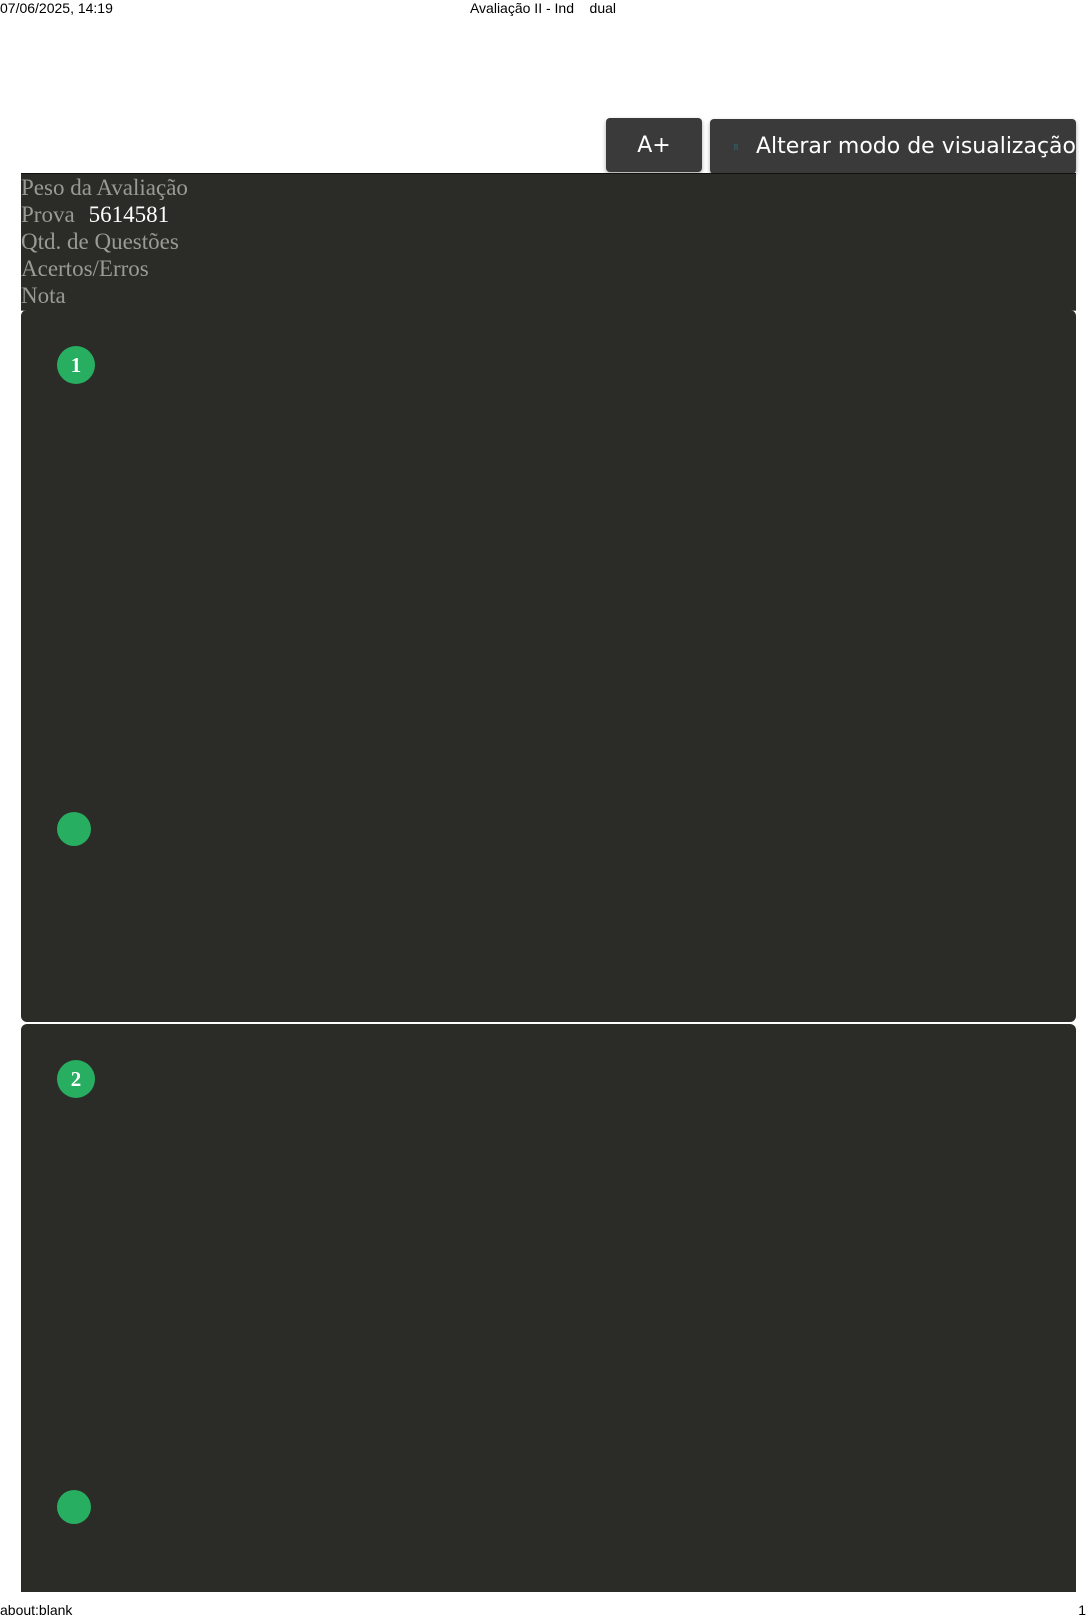 Image resolution: width=1086 pixels, height=1620 pixels. What do you see at coordinates (76, 365) in the screenshot?
I see `question-number-badge: 1` at bounding box center [76, 365].